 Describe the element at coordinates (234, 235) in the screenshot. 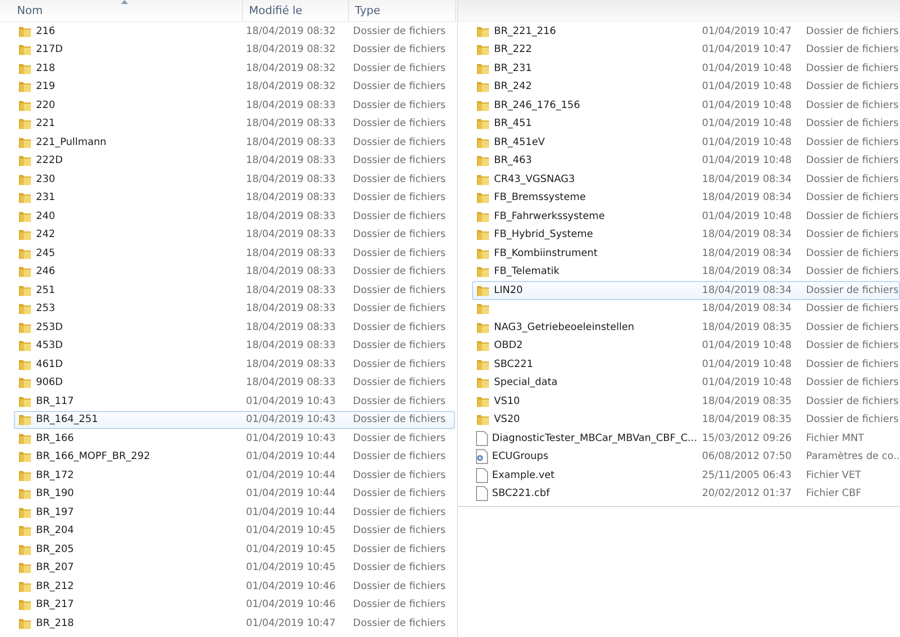

I see `file-row: 242 18/04/2019 08:33 Dossier de fichiers` at that location.